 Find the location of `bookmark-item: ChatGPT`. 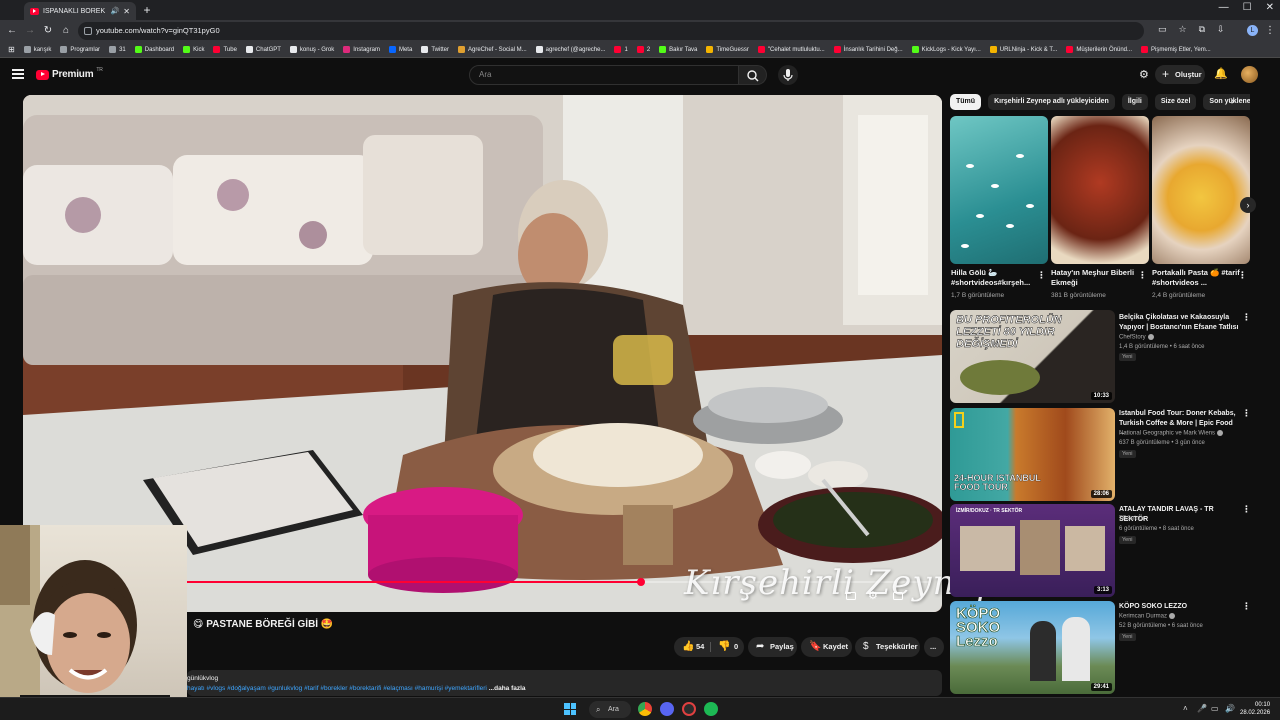

bookmark-item: ChatGPT is located at coordinates (263, 49).